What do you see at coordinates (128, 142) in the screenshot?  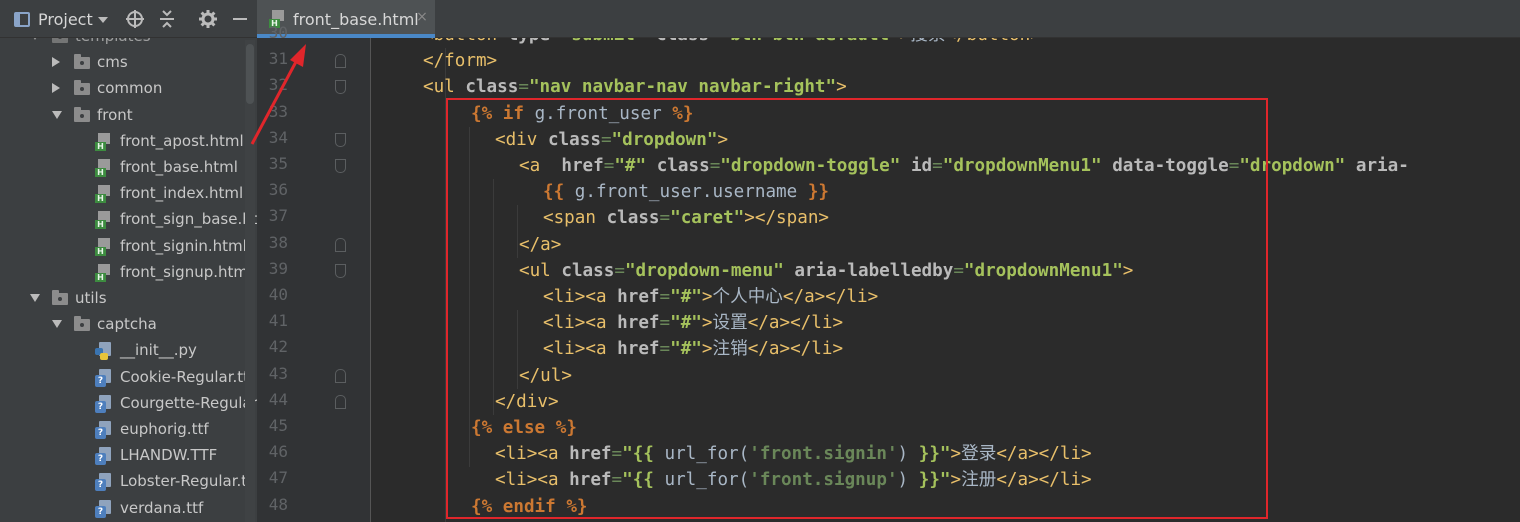 I see `tree-item-front-apost-html: Hfront_apost.html` at bounding box center [128, 142].